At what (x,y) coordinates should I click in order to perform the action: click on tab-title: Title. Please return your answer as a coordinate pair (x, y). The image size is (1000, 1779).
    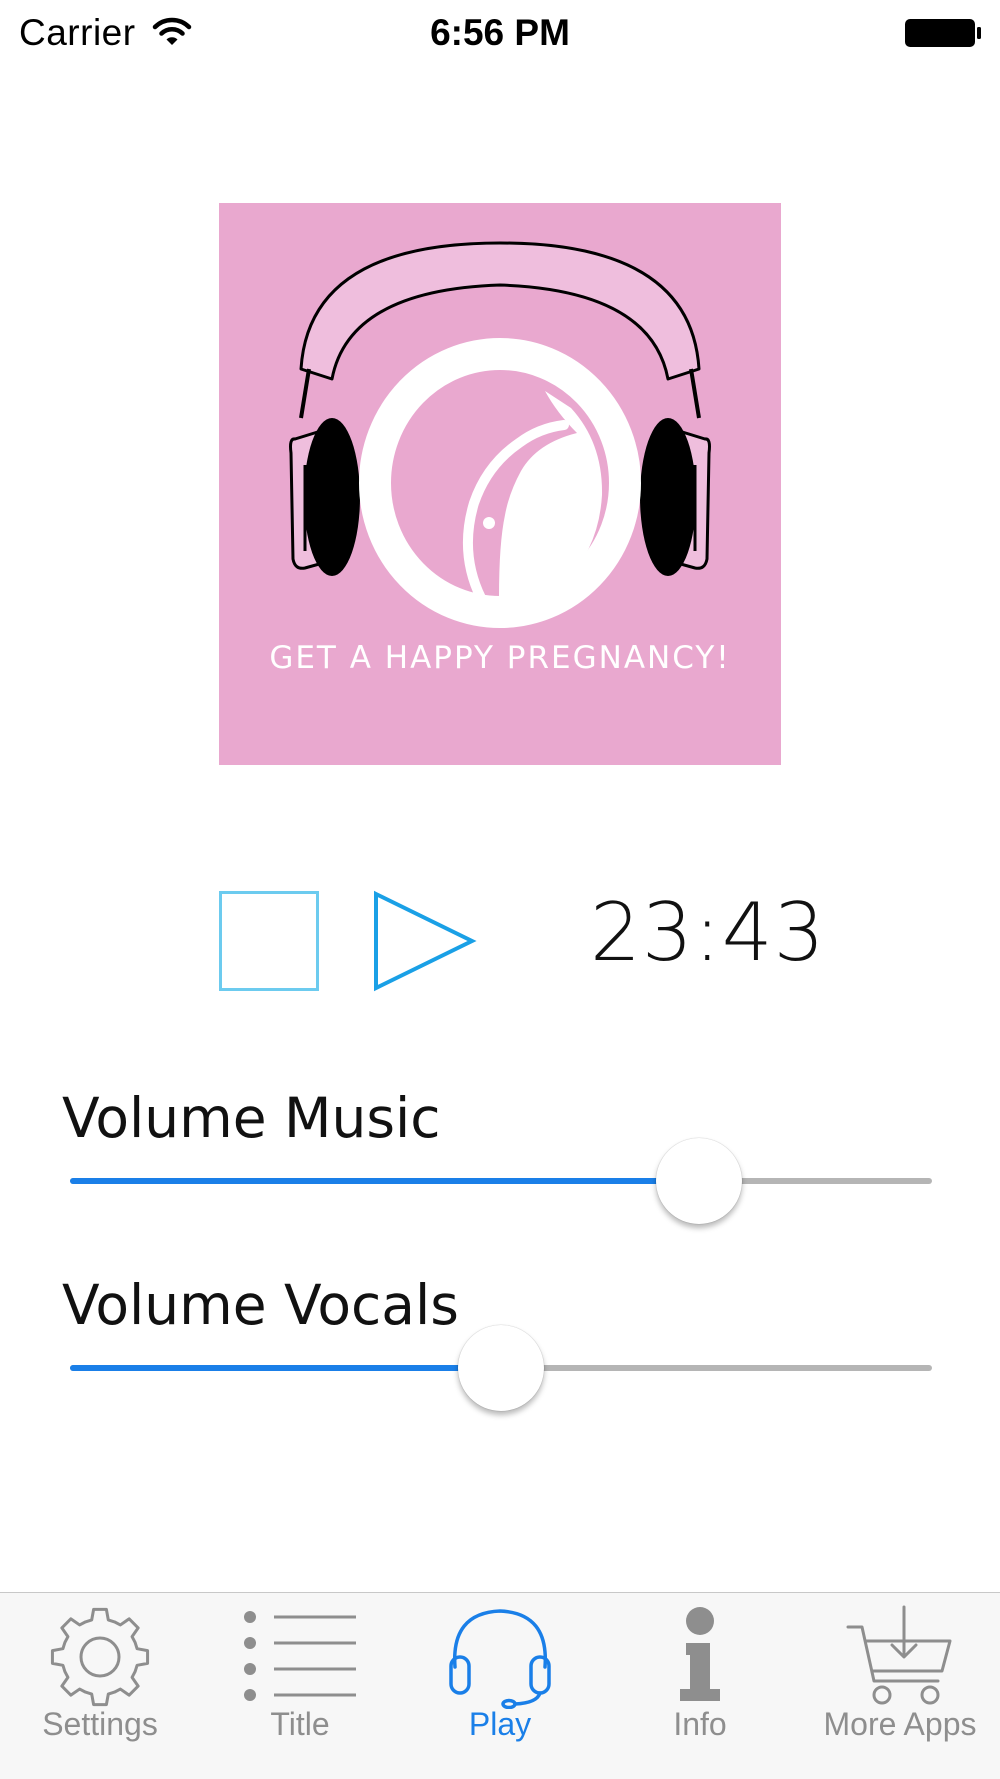
    Looking at the image, I should click on (300, 1686).